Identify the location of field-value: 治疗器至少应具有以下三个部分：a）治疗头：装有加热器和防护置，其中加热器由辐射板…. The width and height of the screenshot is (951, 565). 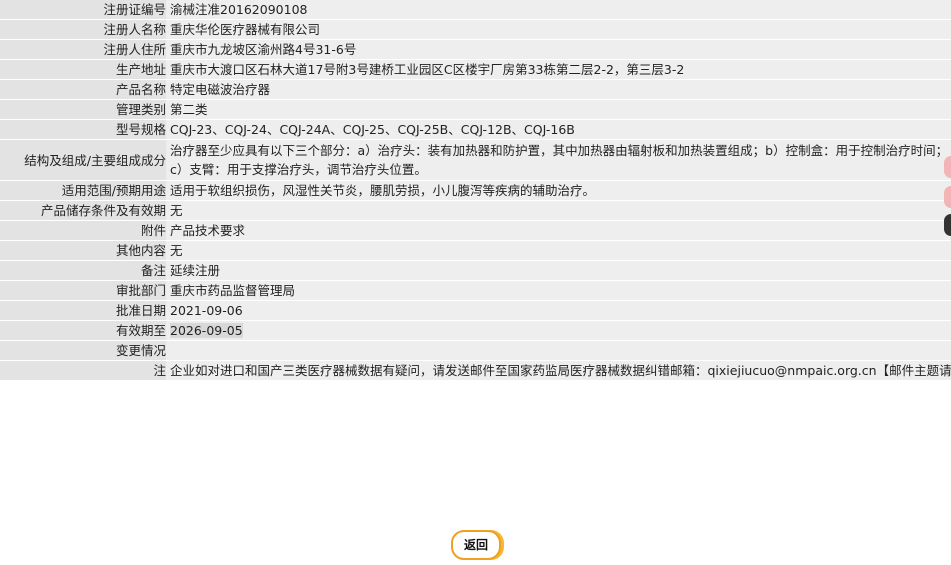
(558, 160).